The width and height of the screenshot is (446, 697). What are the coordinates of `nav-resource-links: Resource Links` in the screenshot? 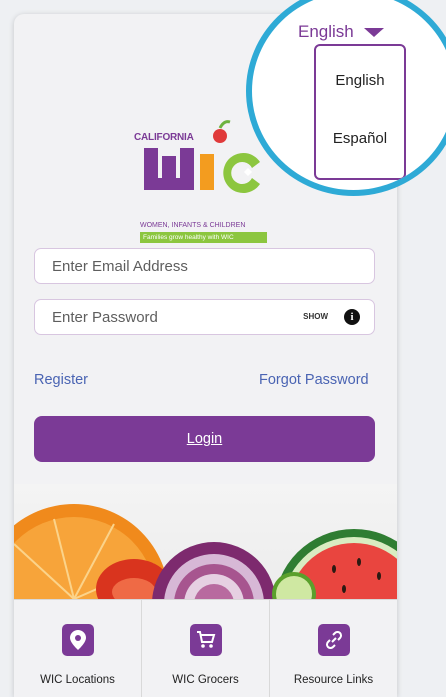 It's located at (333, 648).